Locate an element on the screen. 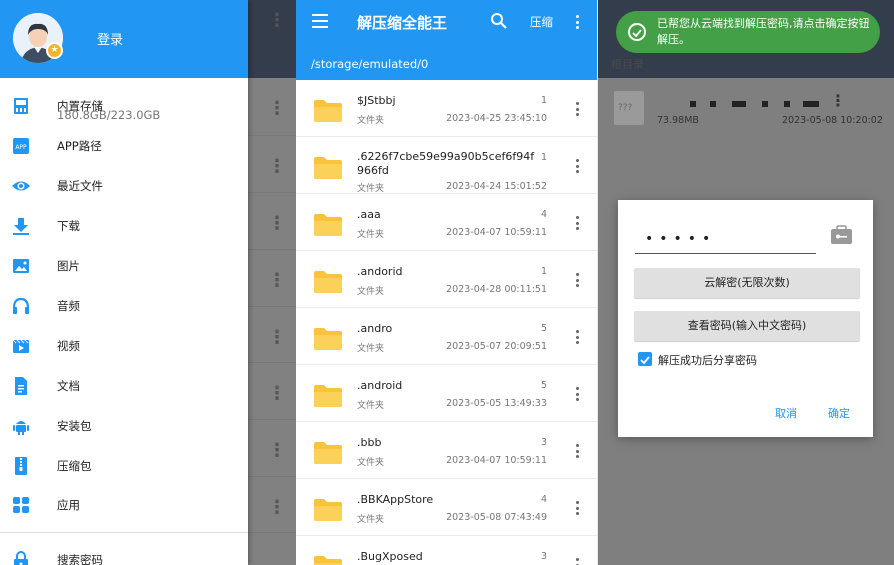  dimmed-background: ⋮ ⋮ ⋮ ⋮ ⋮ ⋮ ⋮ ⋮ ⋮ is located at coordinates (272, 282).